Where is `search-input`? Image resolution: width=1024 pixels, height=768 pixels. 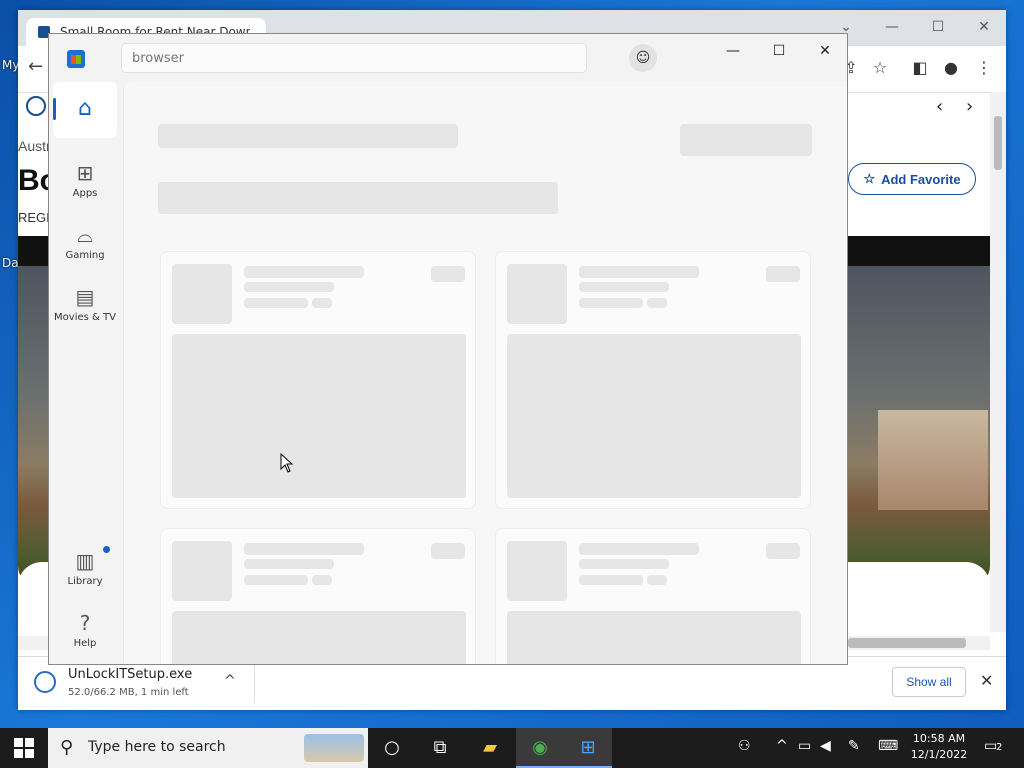
search-input is located at coordinates (354, 58).